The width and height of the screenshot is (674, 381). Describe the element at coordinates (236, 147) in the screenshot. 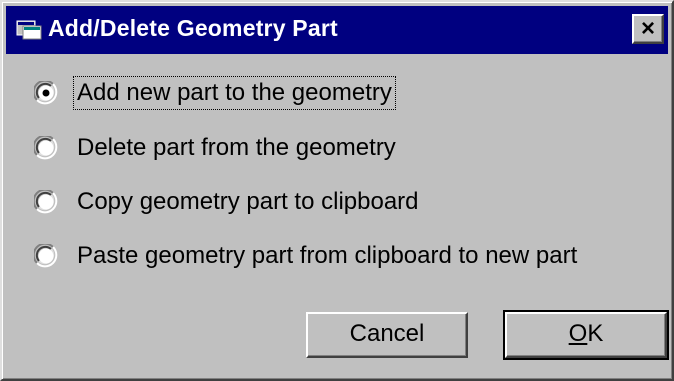

I see `option-label: Delete part from the geometry` at that location.